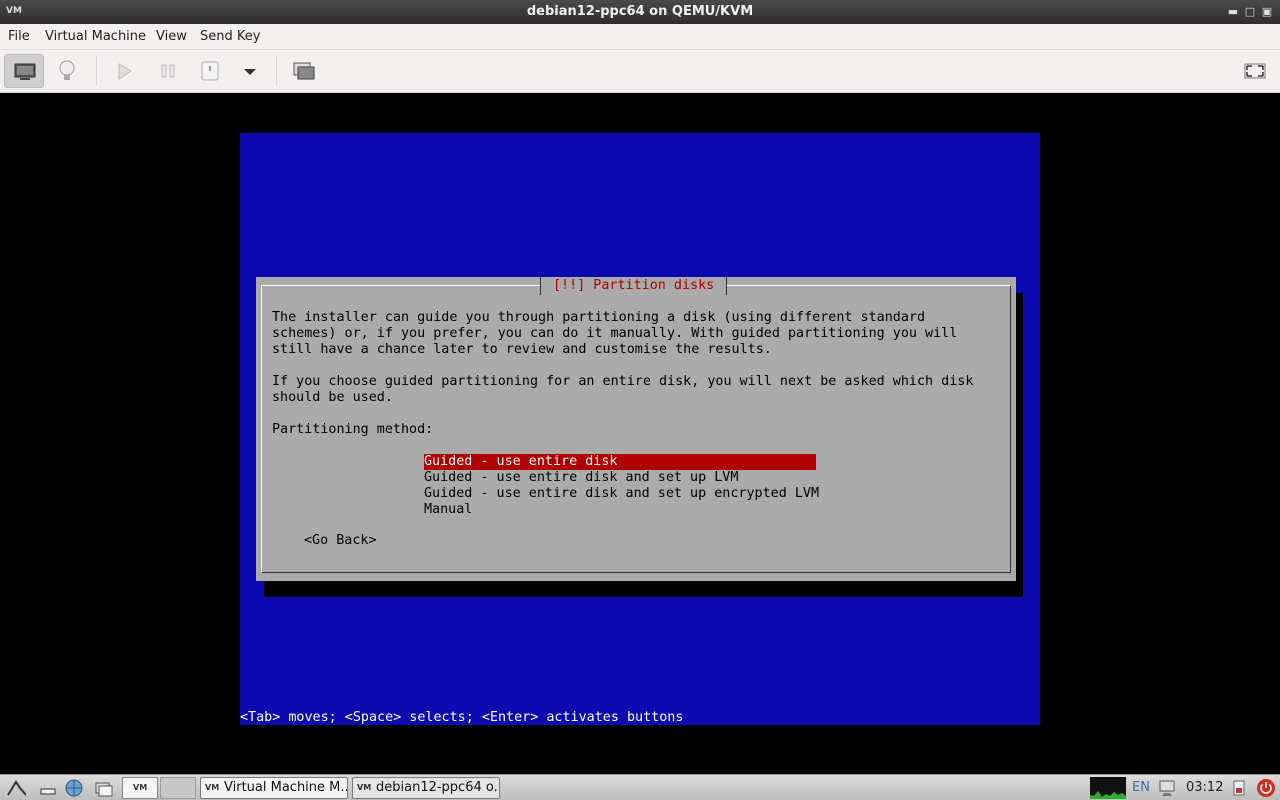 This screenshot has width=1280, height=800. What do you see at coordinates (1141, 787) in the screenshot?
I see `keyboard-layout-indicator: EN` at bounding box center [1141, 787].